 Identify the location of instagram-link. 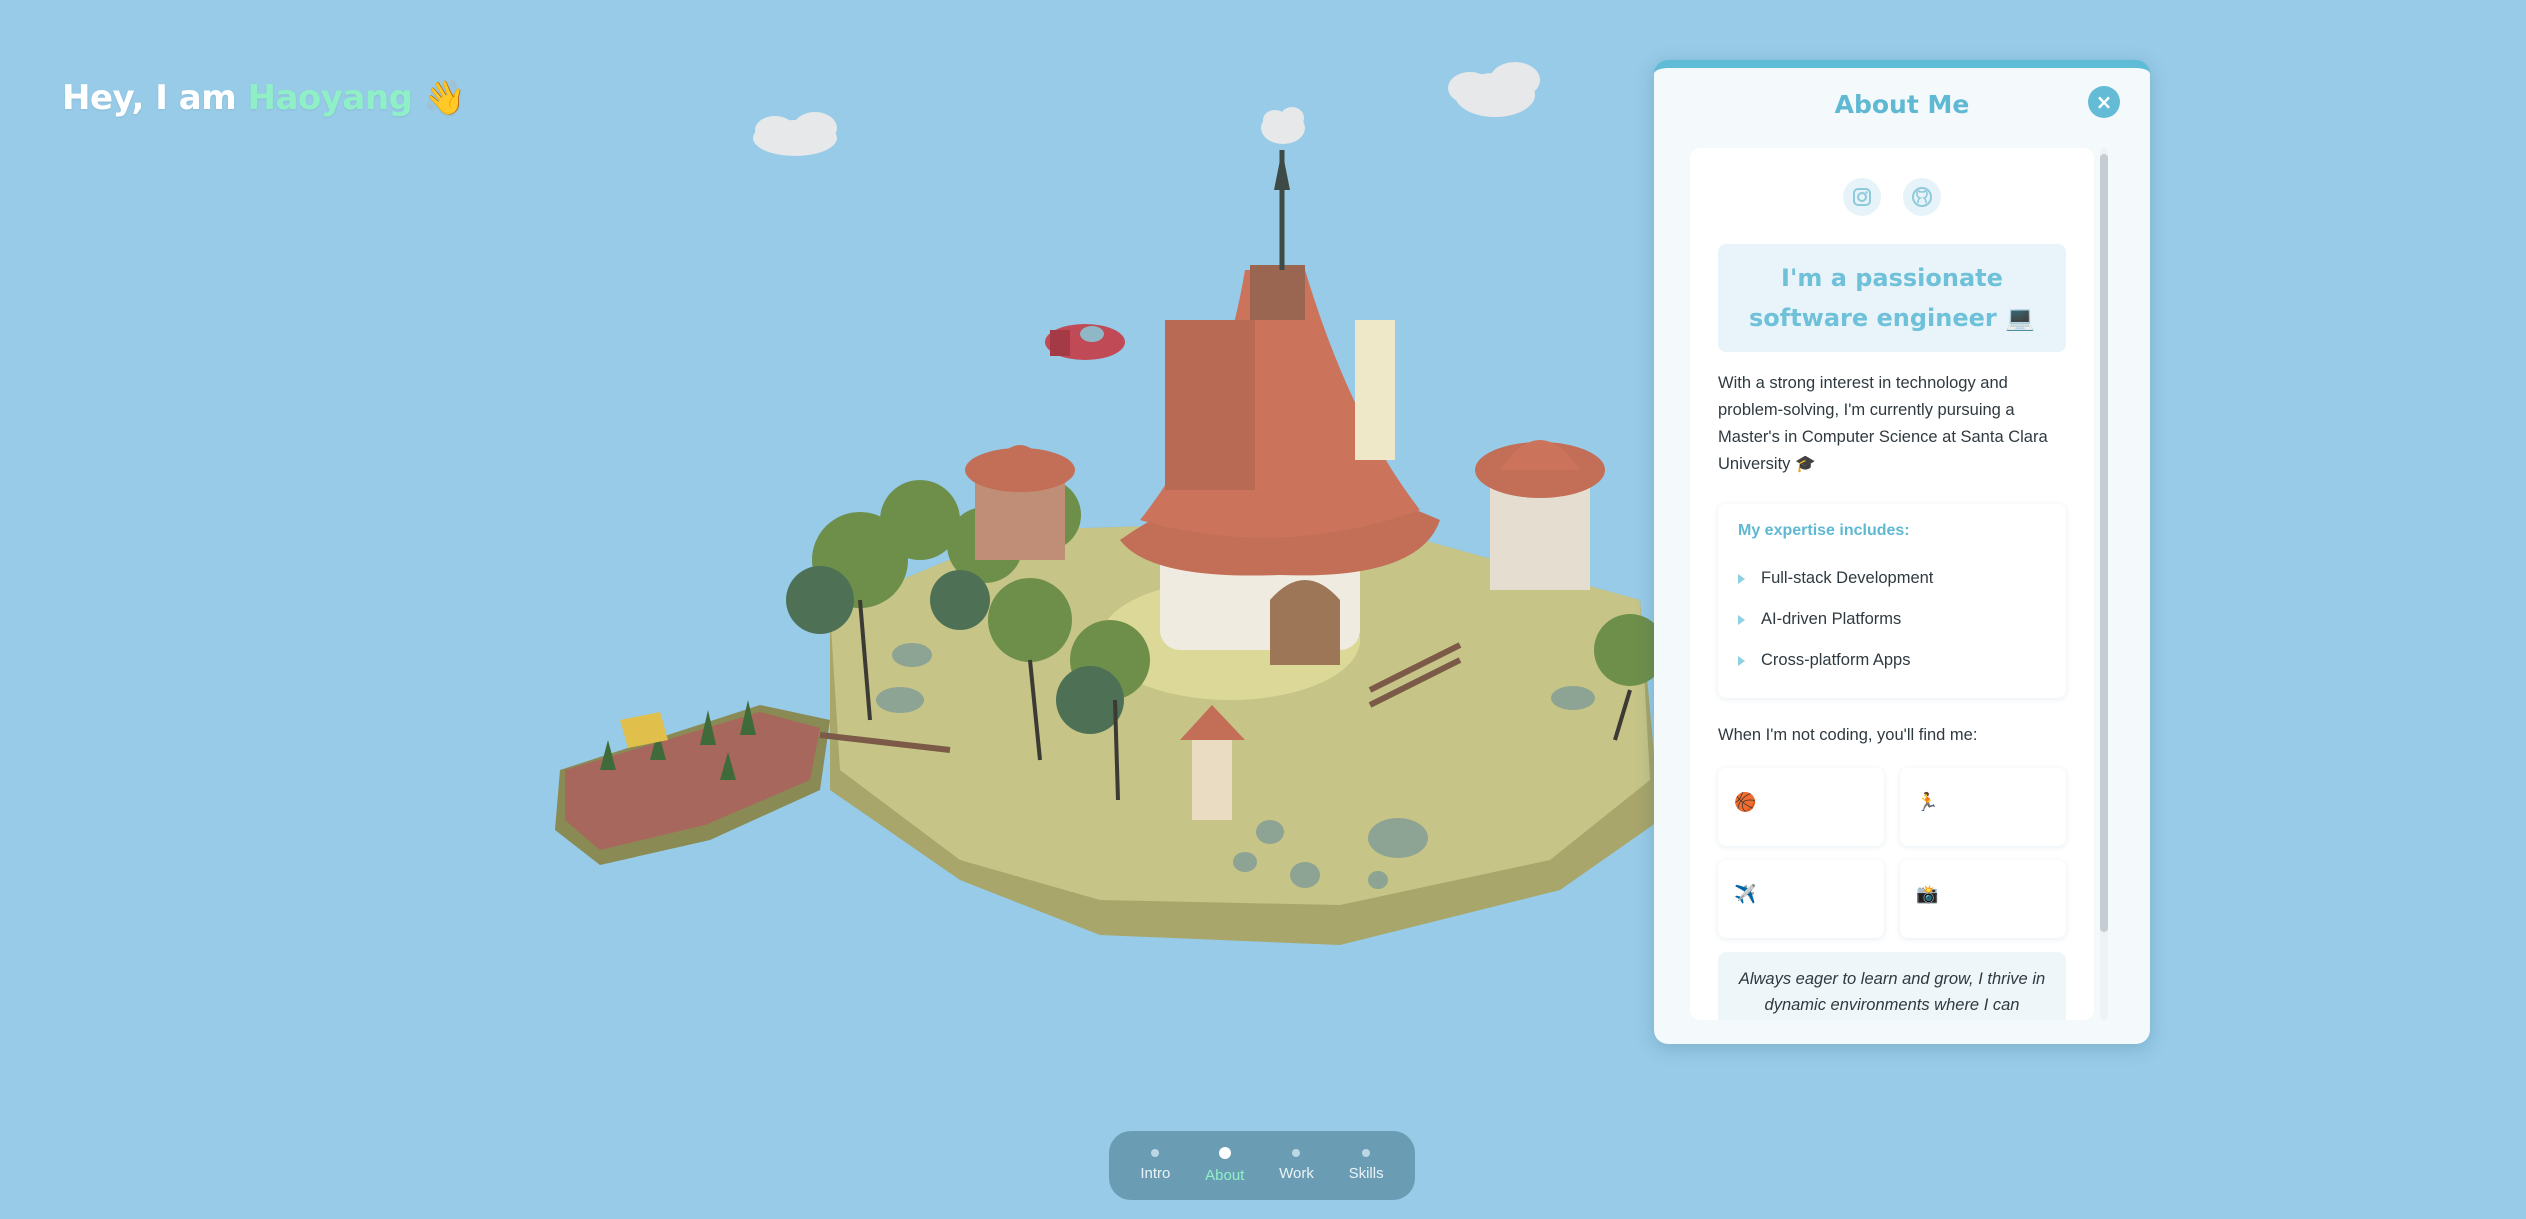
(1862, 197).